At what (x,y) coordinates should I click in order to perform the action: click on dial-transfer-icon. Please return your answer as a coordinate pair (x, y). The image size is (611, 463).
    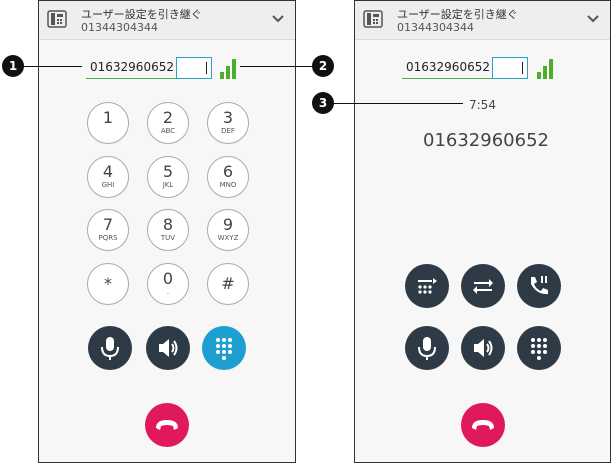
    Looking at the image, I should click on (427, 286).